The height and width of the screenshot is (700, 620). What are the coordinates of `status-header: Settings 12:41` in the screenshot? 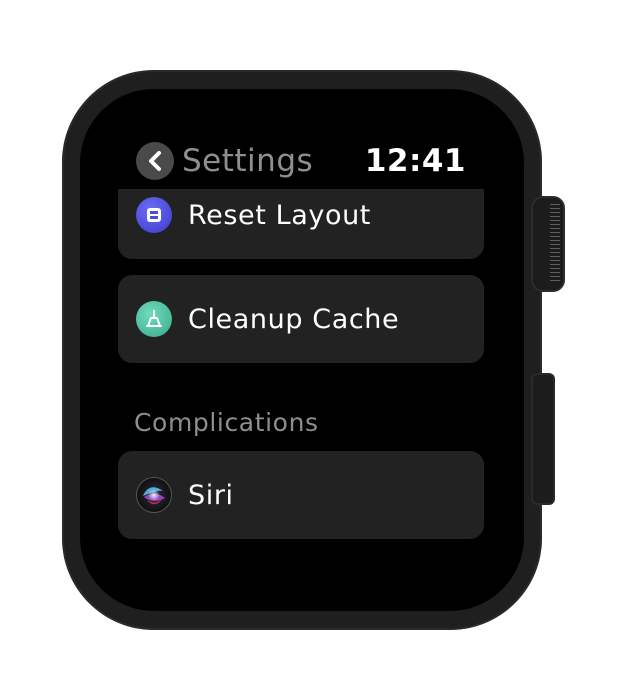 It's located at (301, 161).